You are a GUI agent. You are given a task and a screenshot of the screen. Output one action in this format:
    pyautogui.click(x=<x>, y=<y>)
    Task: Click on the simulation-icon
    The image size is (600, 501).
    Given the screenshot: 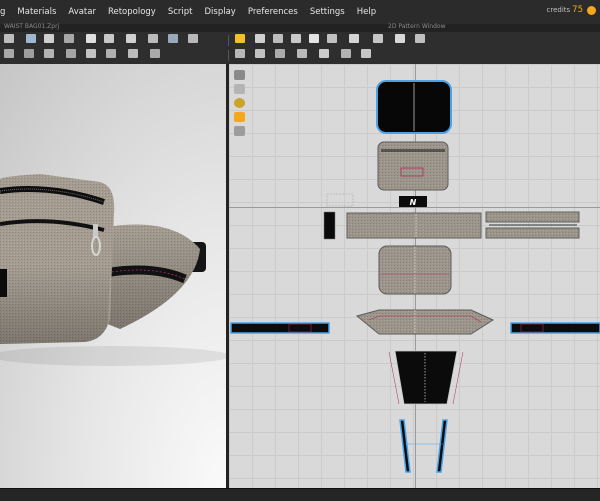 What is the action you would take?
    pyautogui.click(x=9, y=53)
    